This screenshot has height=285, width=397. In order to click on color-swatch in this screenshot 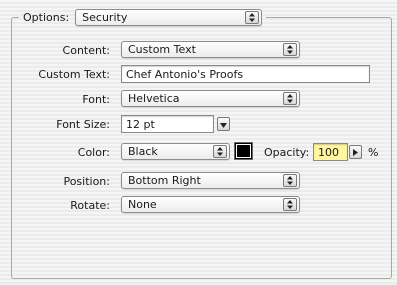, I will do `click(243, 151)`.